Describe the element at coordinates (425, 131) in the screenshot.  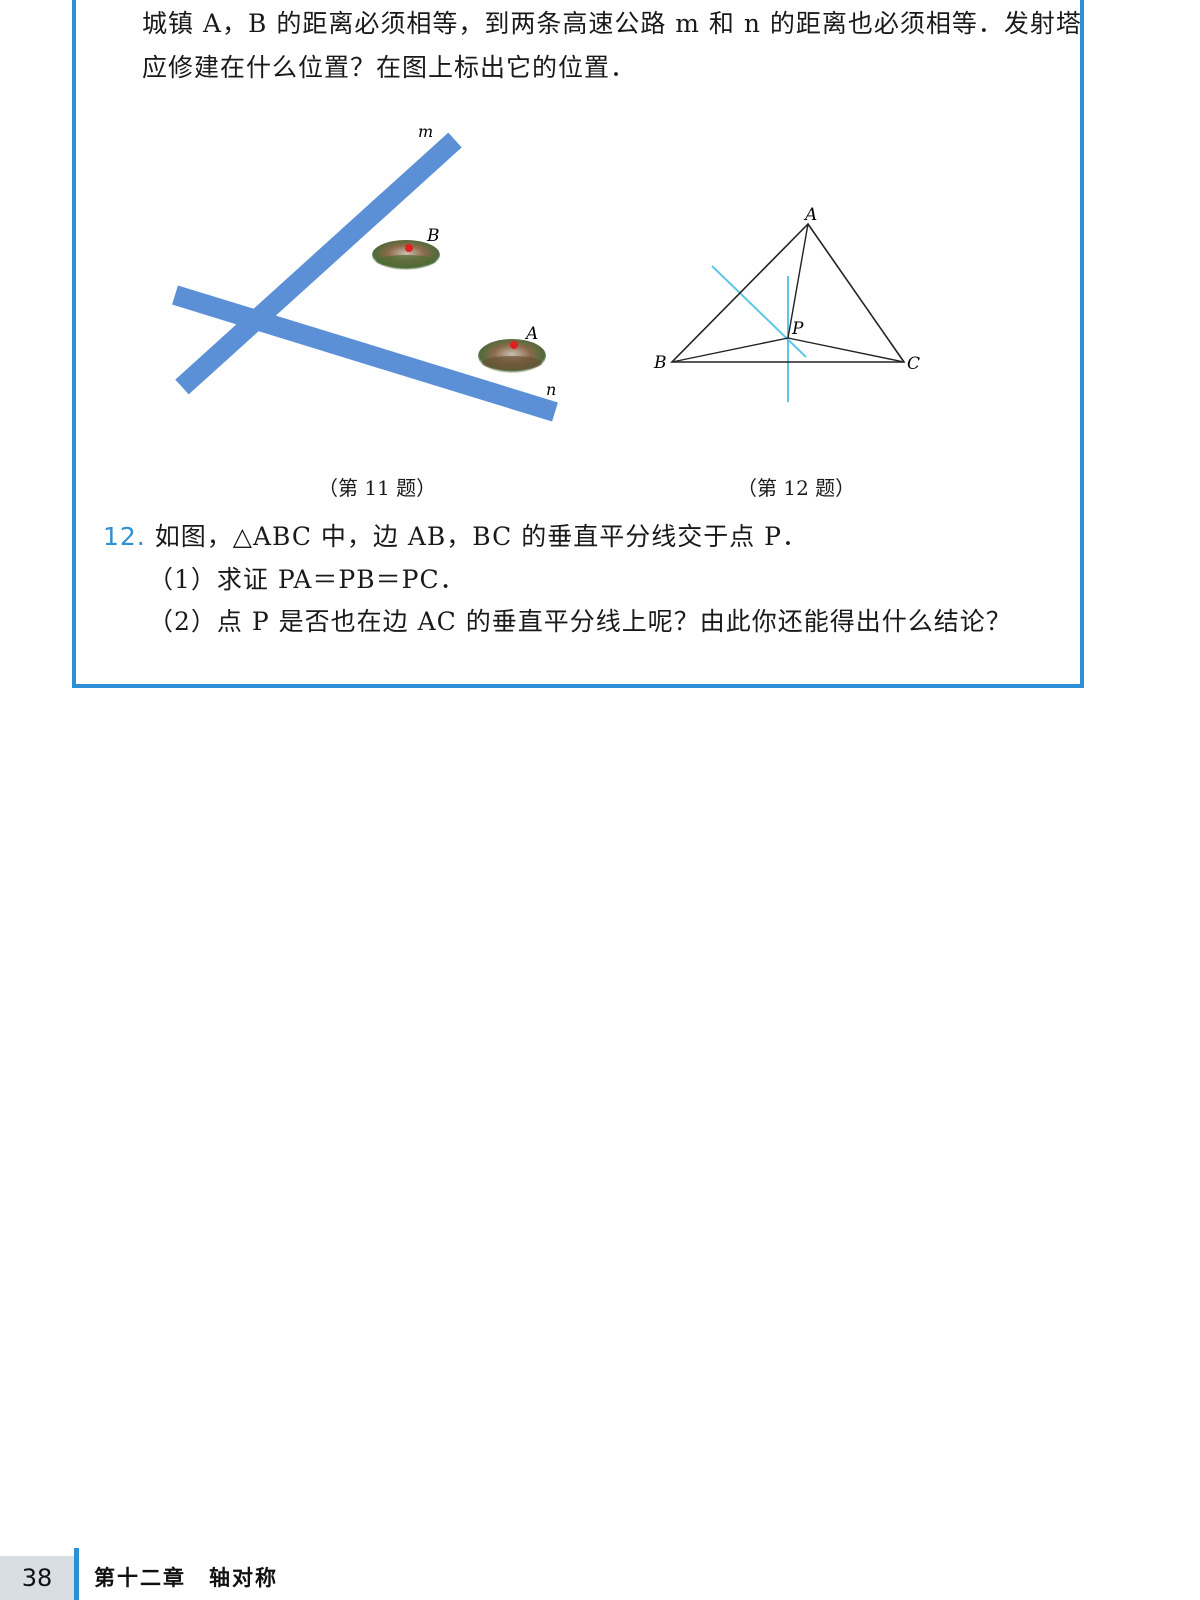
I see `label-m: m` at that location.